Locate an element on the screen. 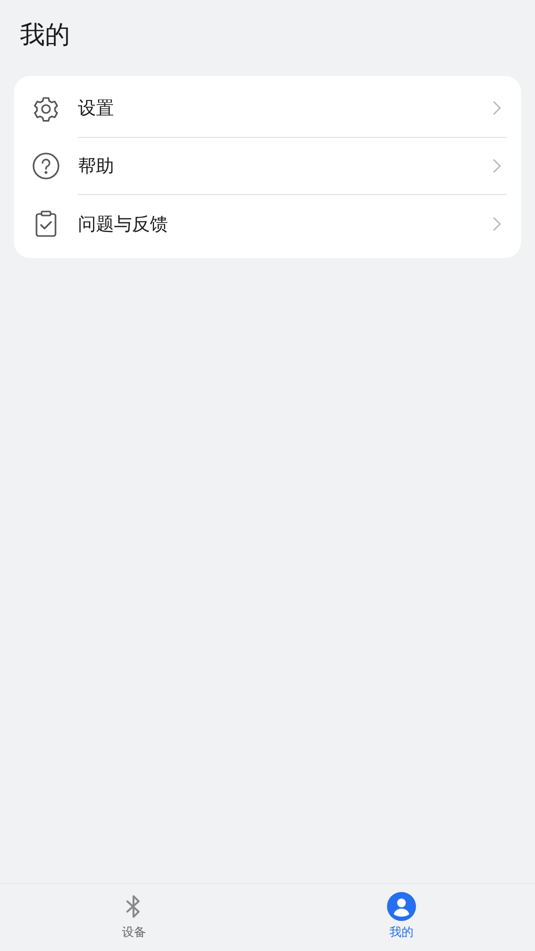 This screenshot has width=535, height=951. gear-icon is located at coordinates (46, 108).